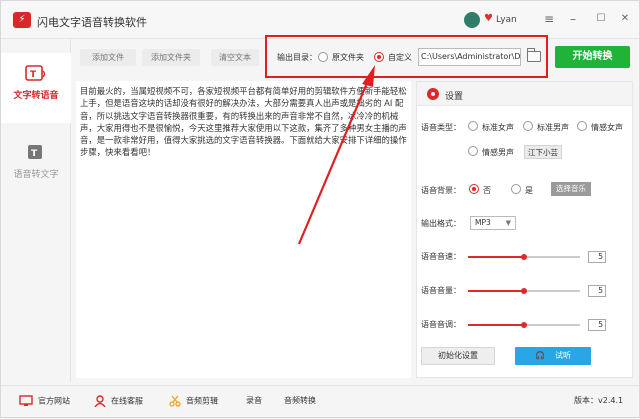 The image size is (640, 419). I want to click on audio-edit-link: 音频剪辑, so click(193, 401).